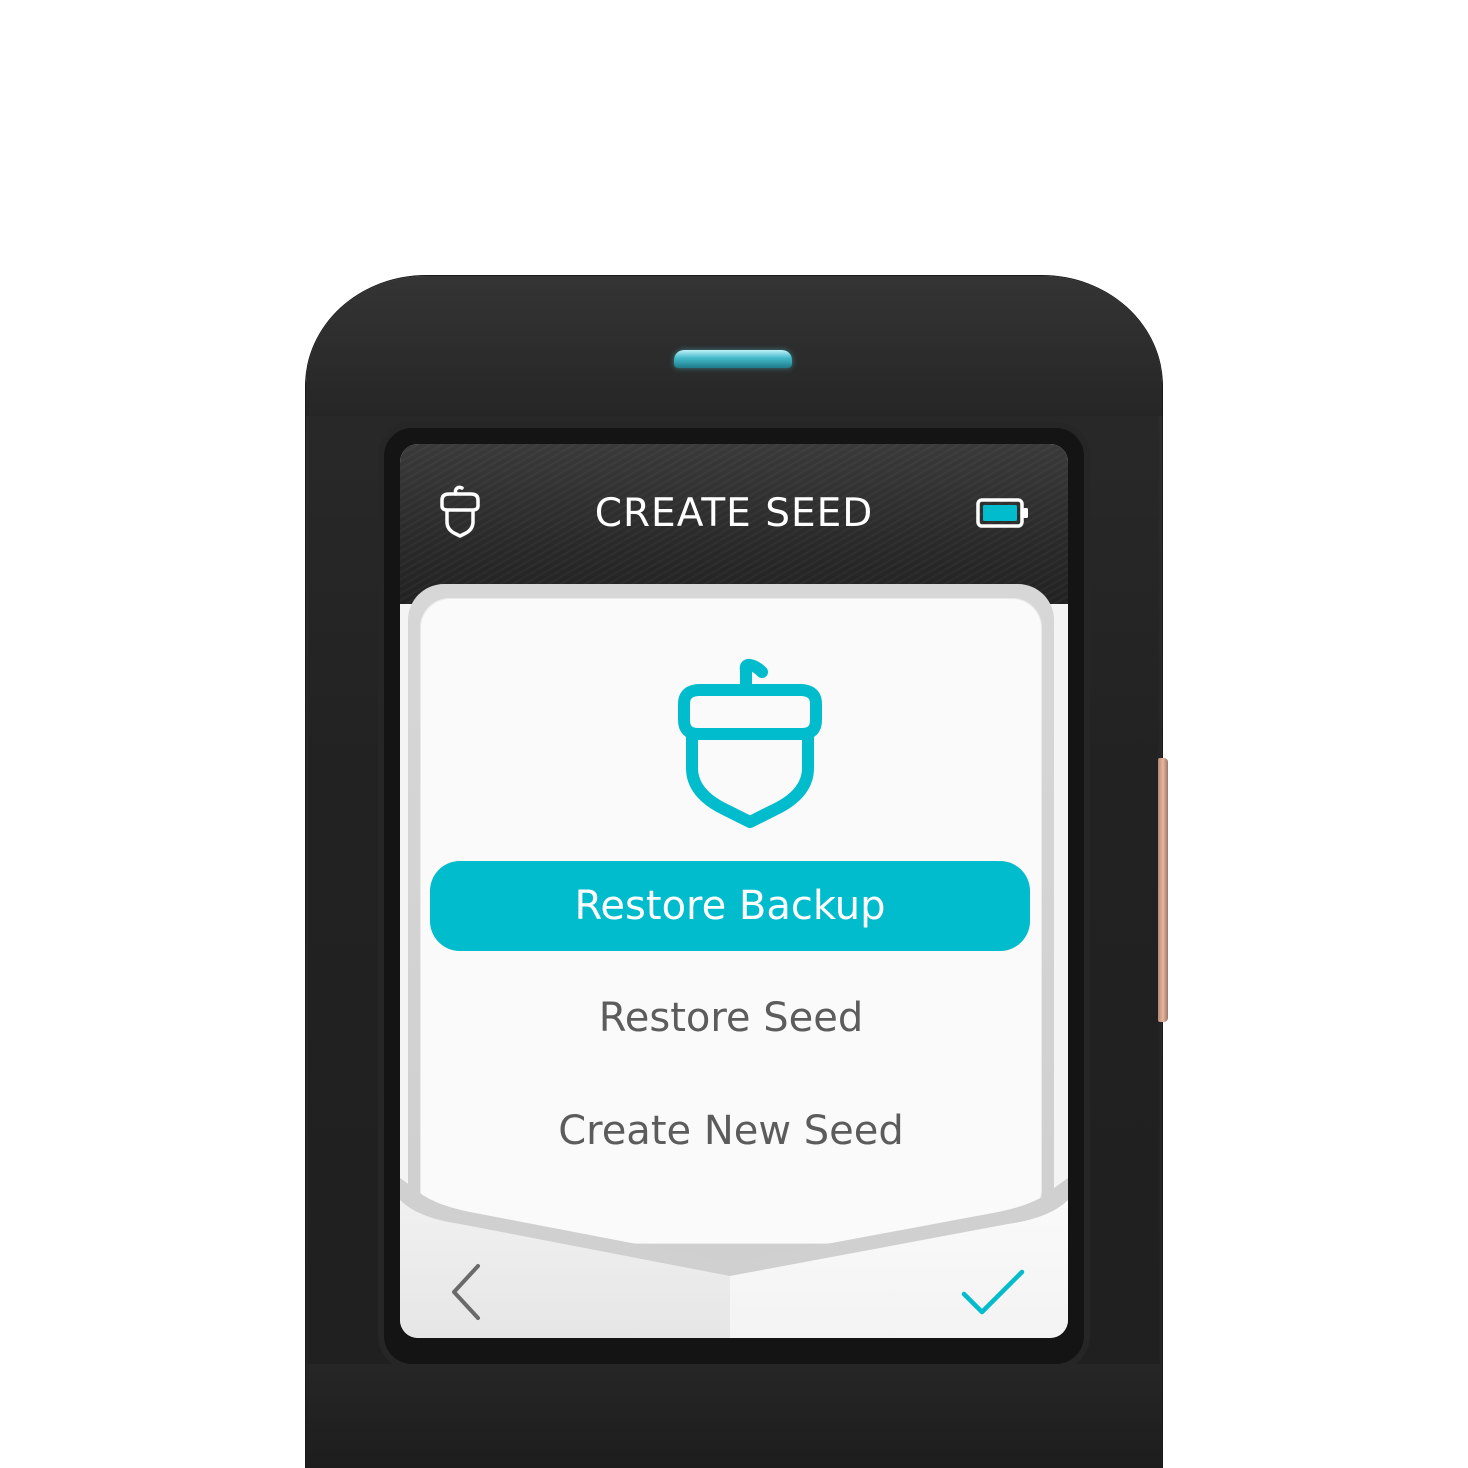 This screenshot has height=1468, width=1468. I want to click on top-bar: CREATE SEED, so click(734, 524).